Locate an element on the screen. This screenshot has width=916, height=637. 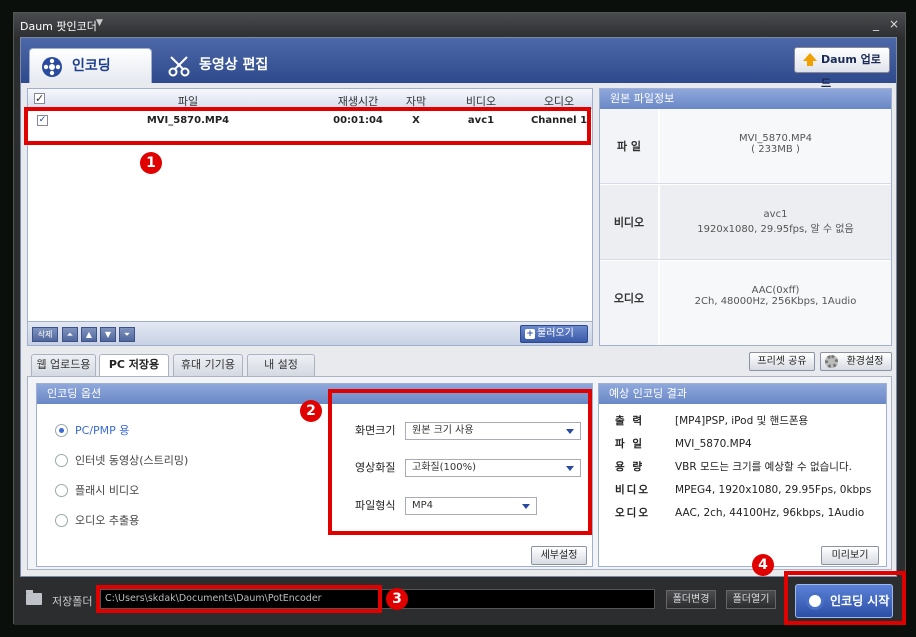
title-dropdown-icon: ▼ is located at coordinates (99, 23).